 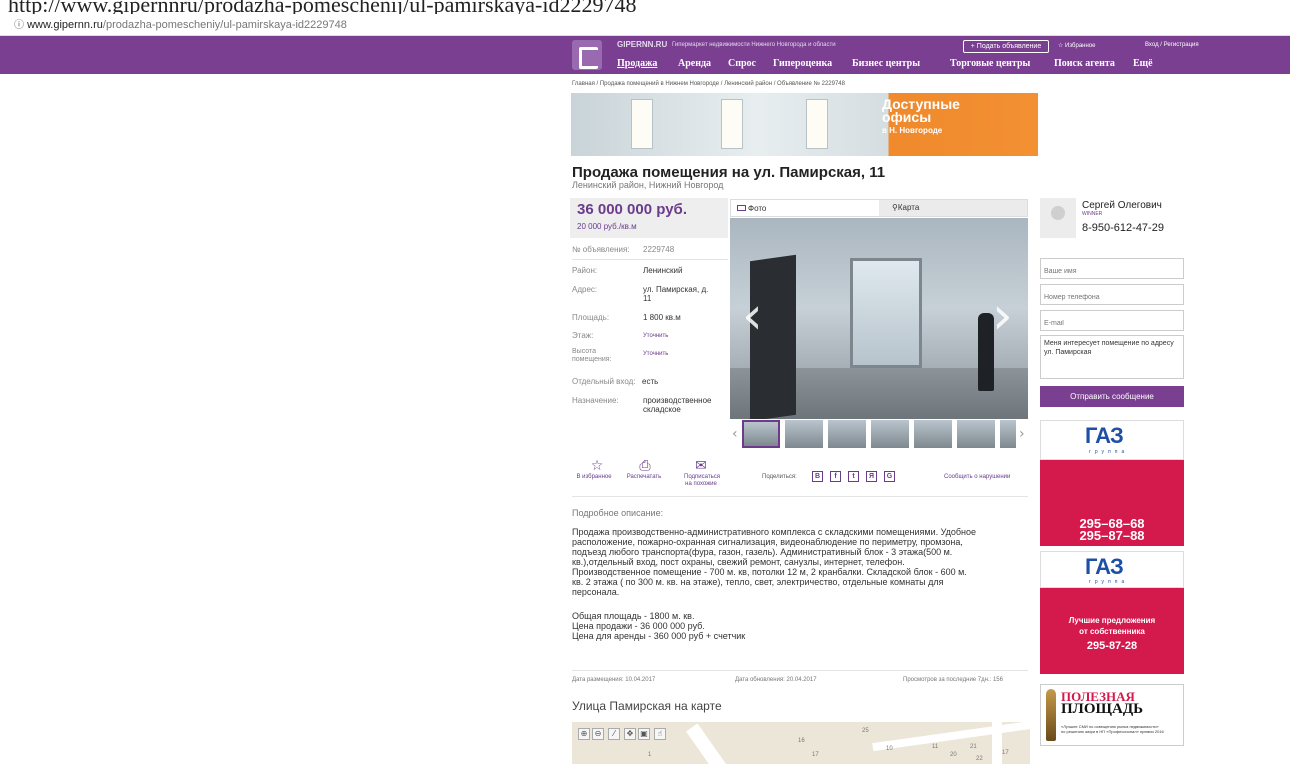 I want to click on zoom-out-icon: ⊖, so click(x=598, y=734).